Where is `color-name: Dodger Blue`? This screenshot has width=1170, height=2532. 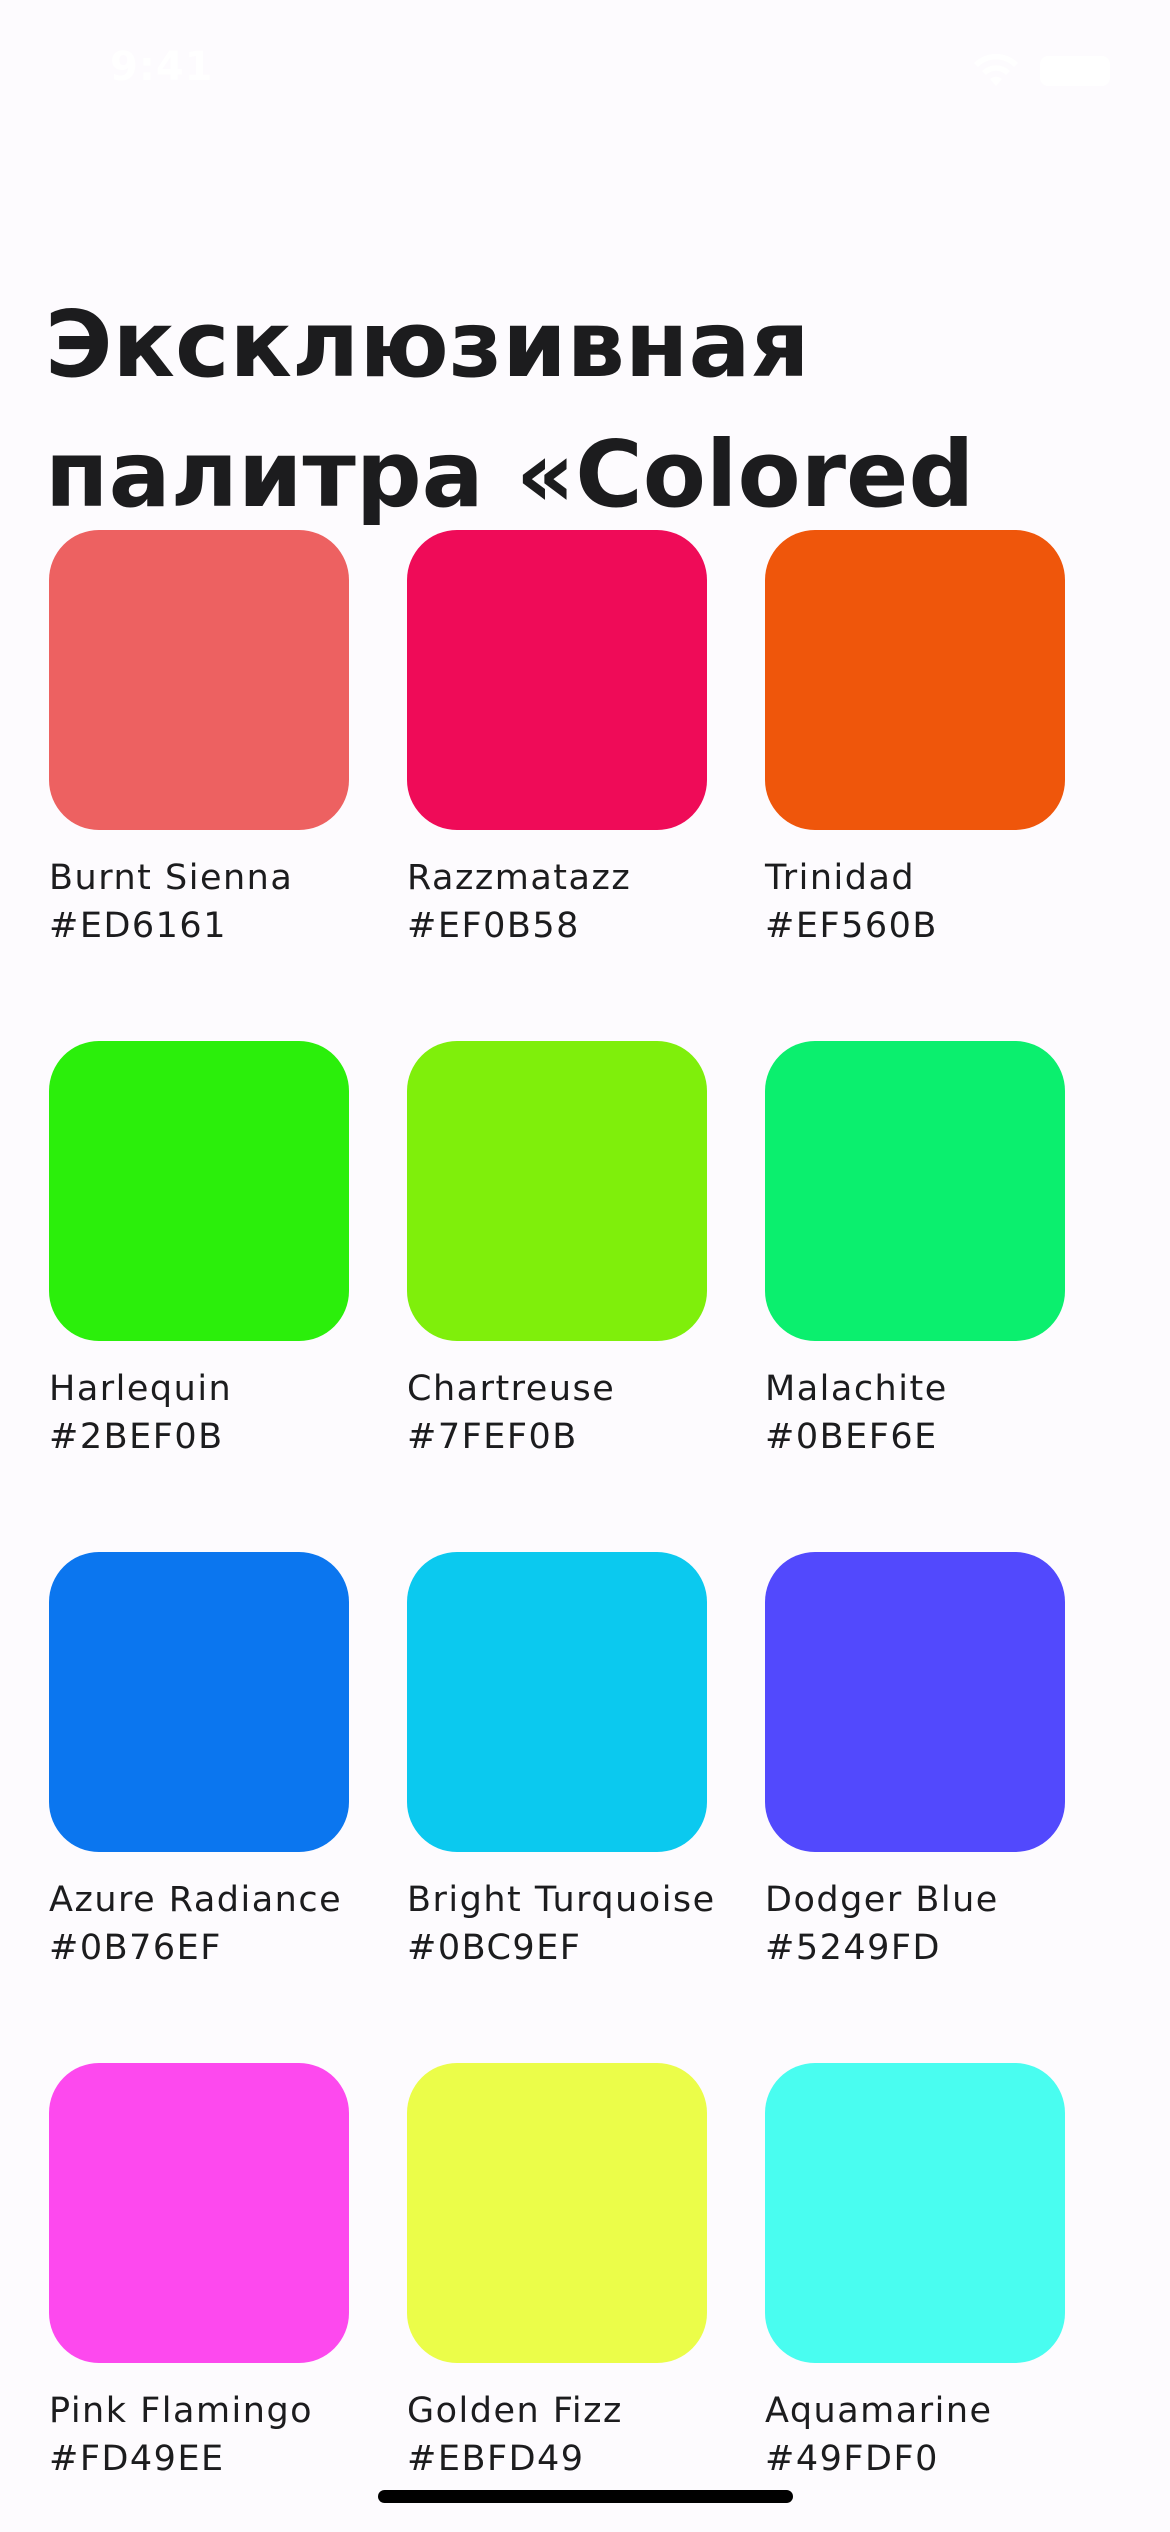
color-name: Dodger Blue is located at coordinates (882, 1900).